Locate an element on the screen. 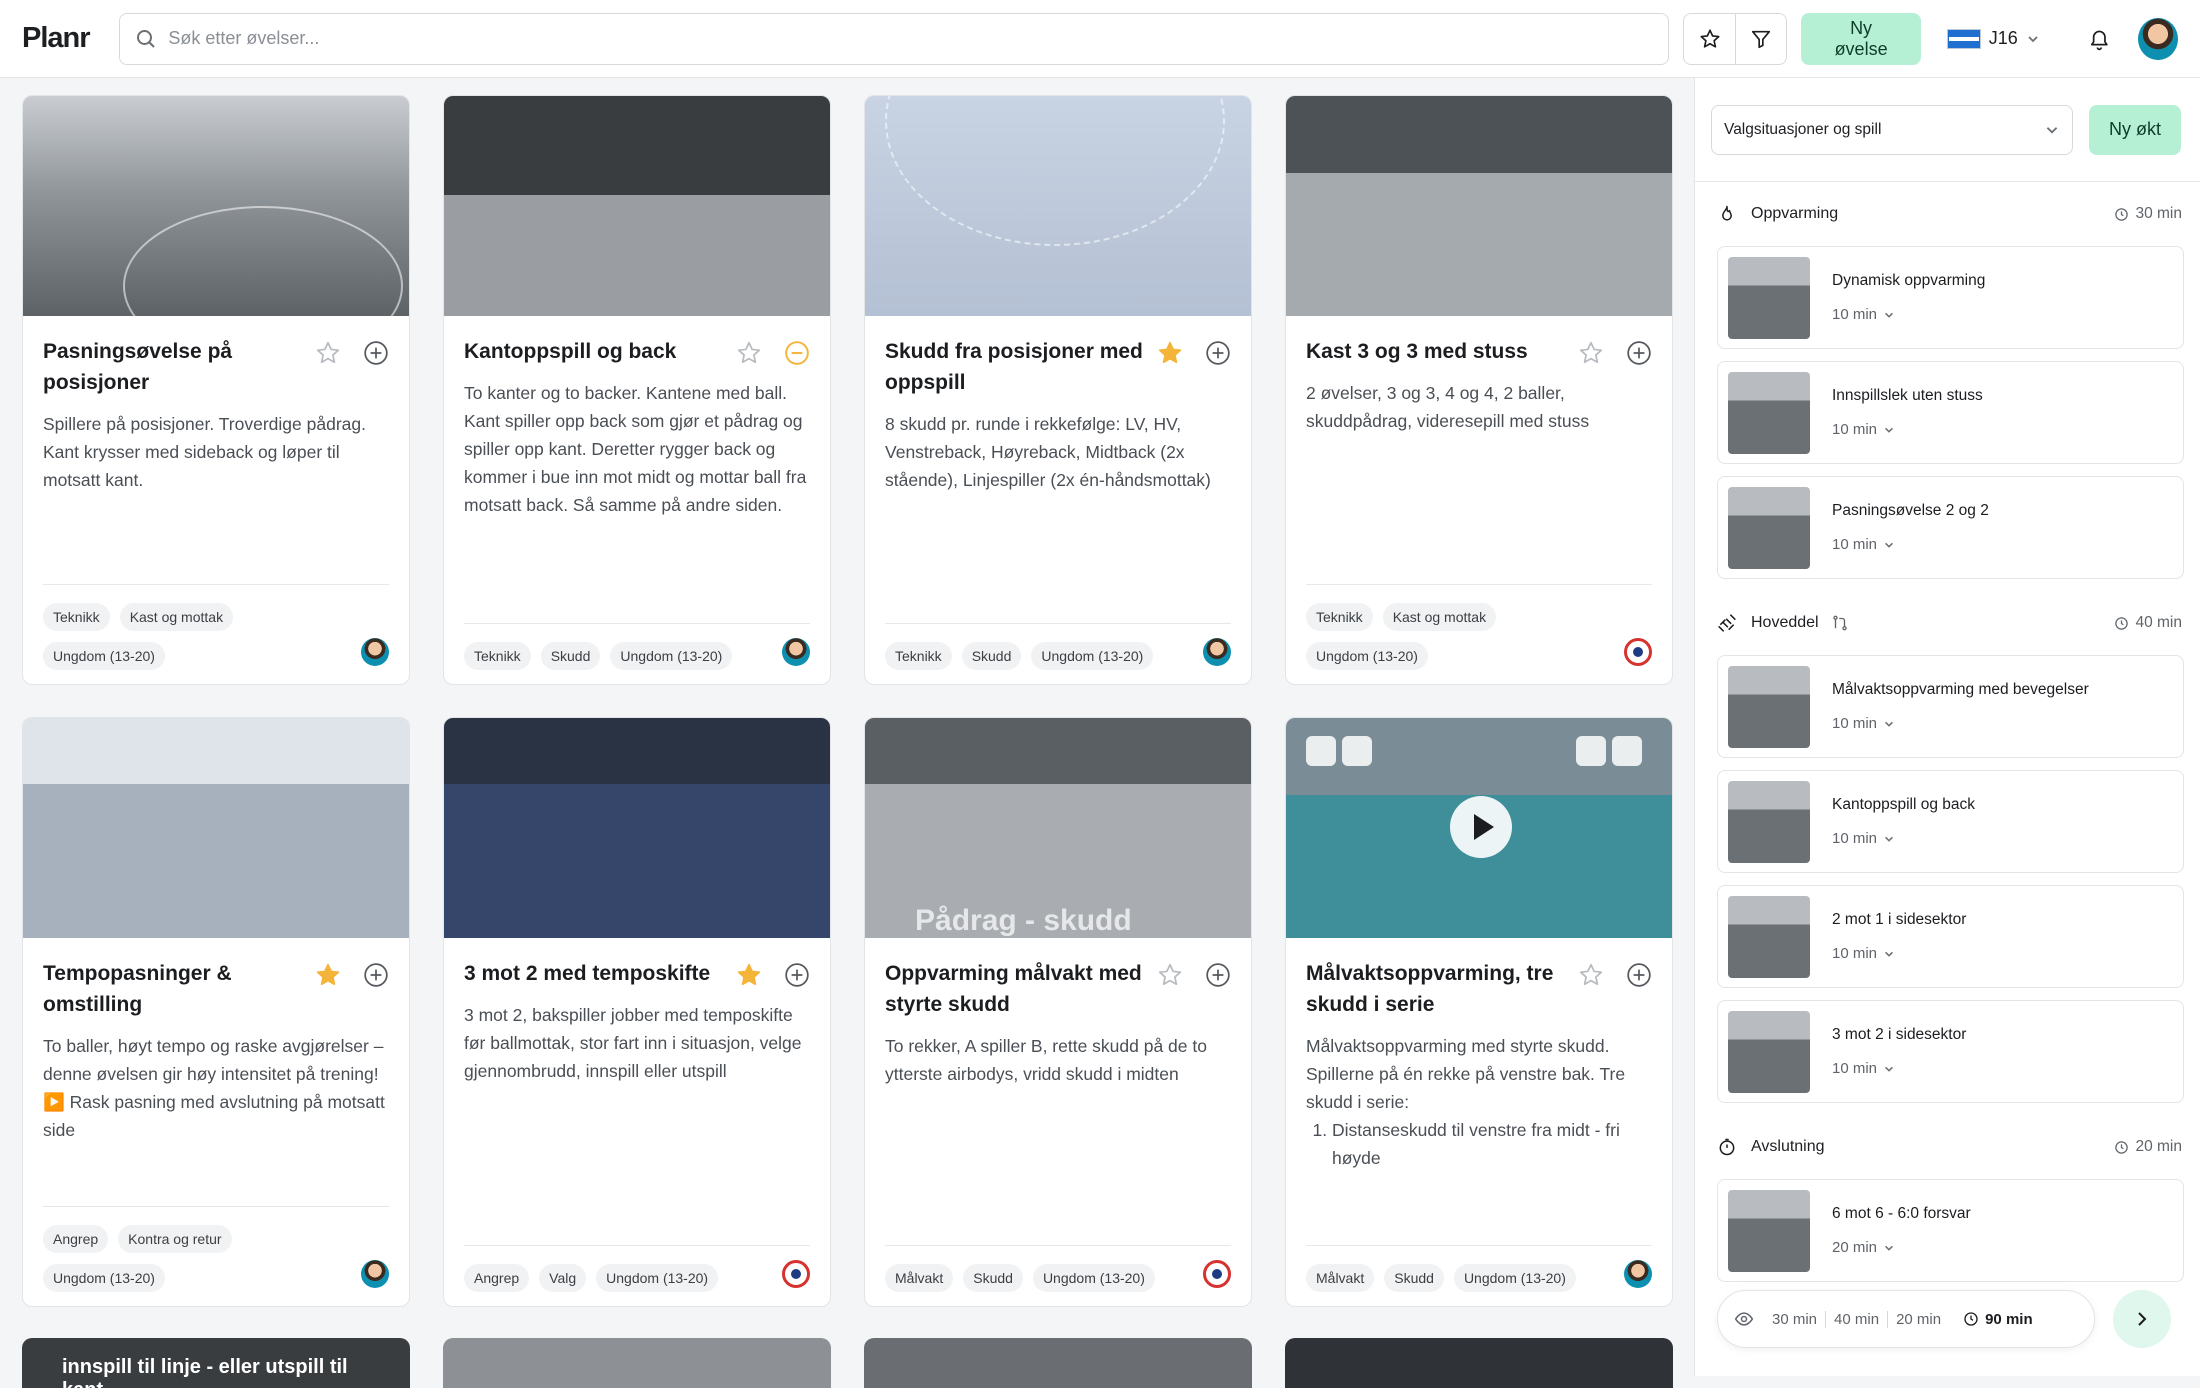 The height and width of the screenshot is (1388, 2200). favorites-filter-button is located at coordinates (1709, 39).